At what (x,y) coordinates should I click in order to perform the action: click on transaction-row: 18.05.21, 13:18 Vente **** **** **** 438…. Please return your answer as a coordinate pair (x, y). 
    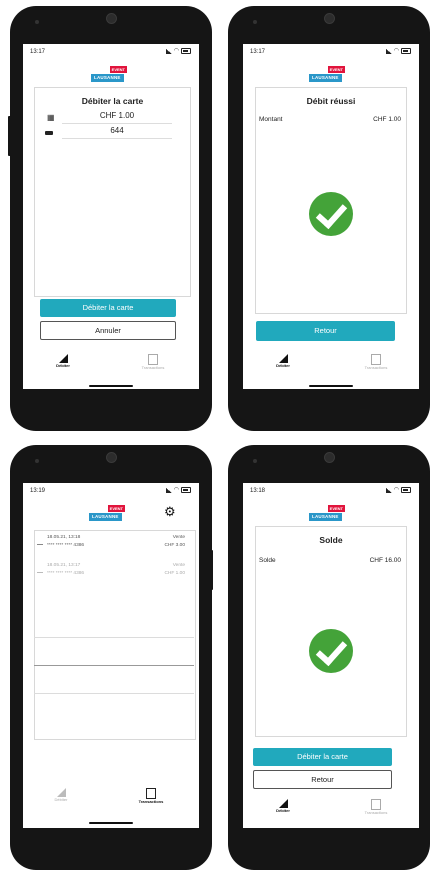
    Looking at the image, I should click on (115, 545).